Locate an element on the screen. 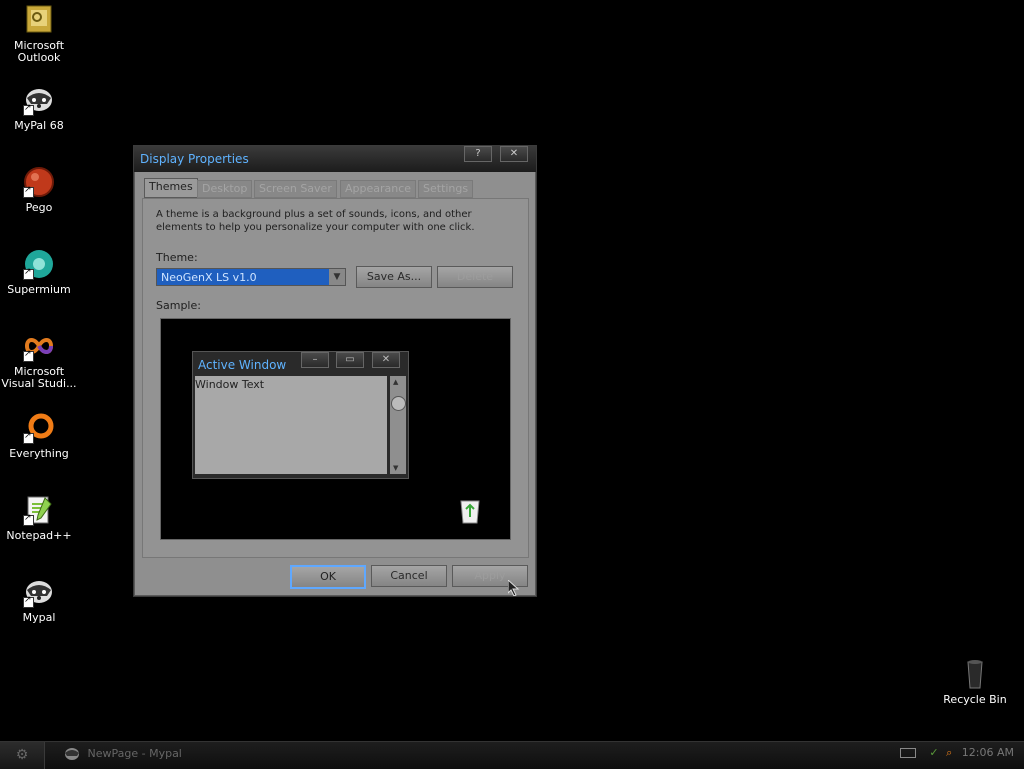 This screenshot has height=769, width=1024. desktop-icon-label: Everything is located at coordinates (39, 453).